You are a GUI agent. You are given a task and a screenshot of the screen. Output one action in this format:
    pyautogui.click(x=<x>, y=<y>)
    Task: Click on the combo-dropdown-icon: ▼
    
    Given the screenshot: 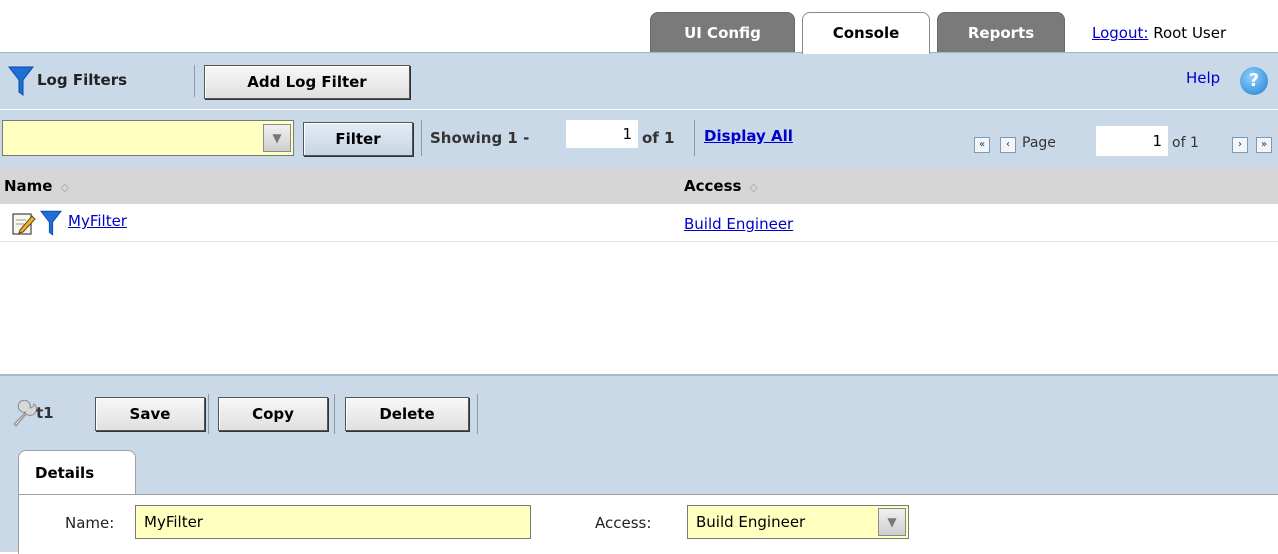 What is the action you would take?
    pyautogui.click(x=277, y=138)
    